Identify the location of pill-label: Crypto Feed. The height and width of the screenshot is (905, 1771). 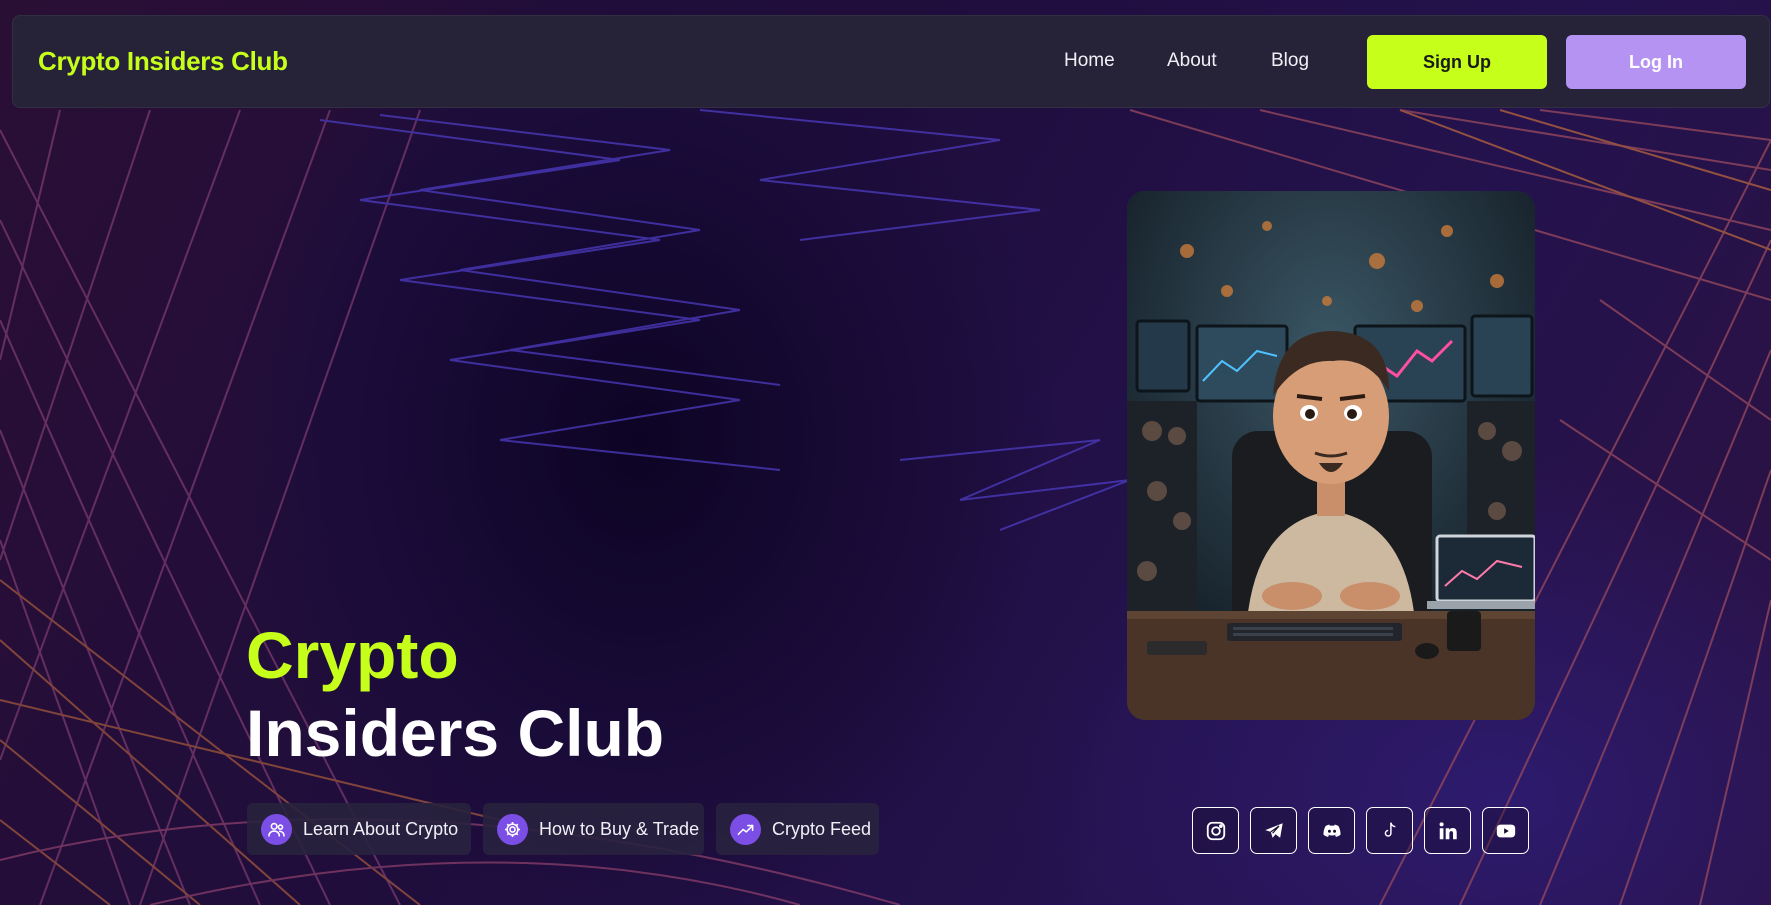
(822, 828).